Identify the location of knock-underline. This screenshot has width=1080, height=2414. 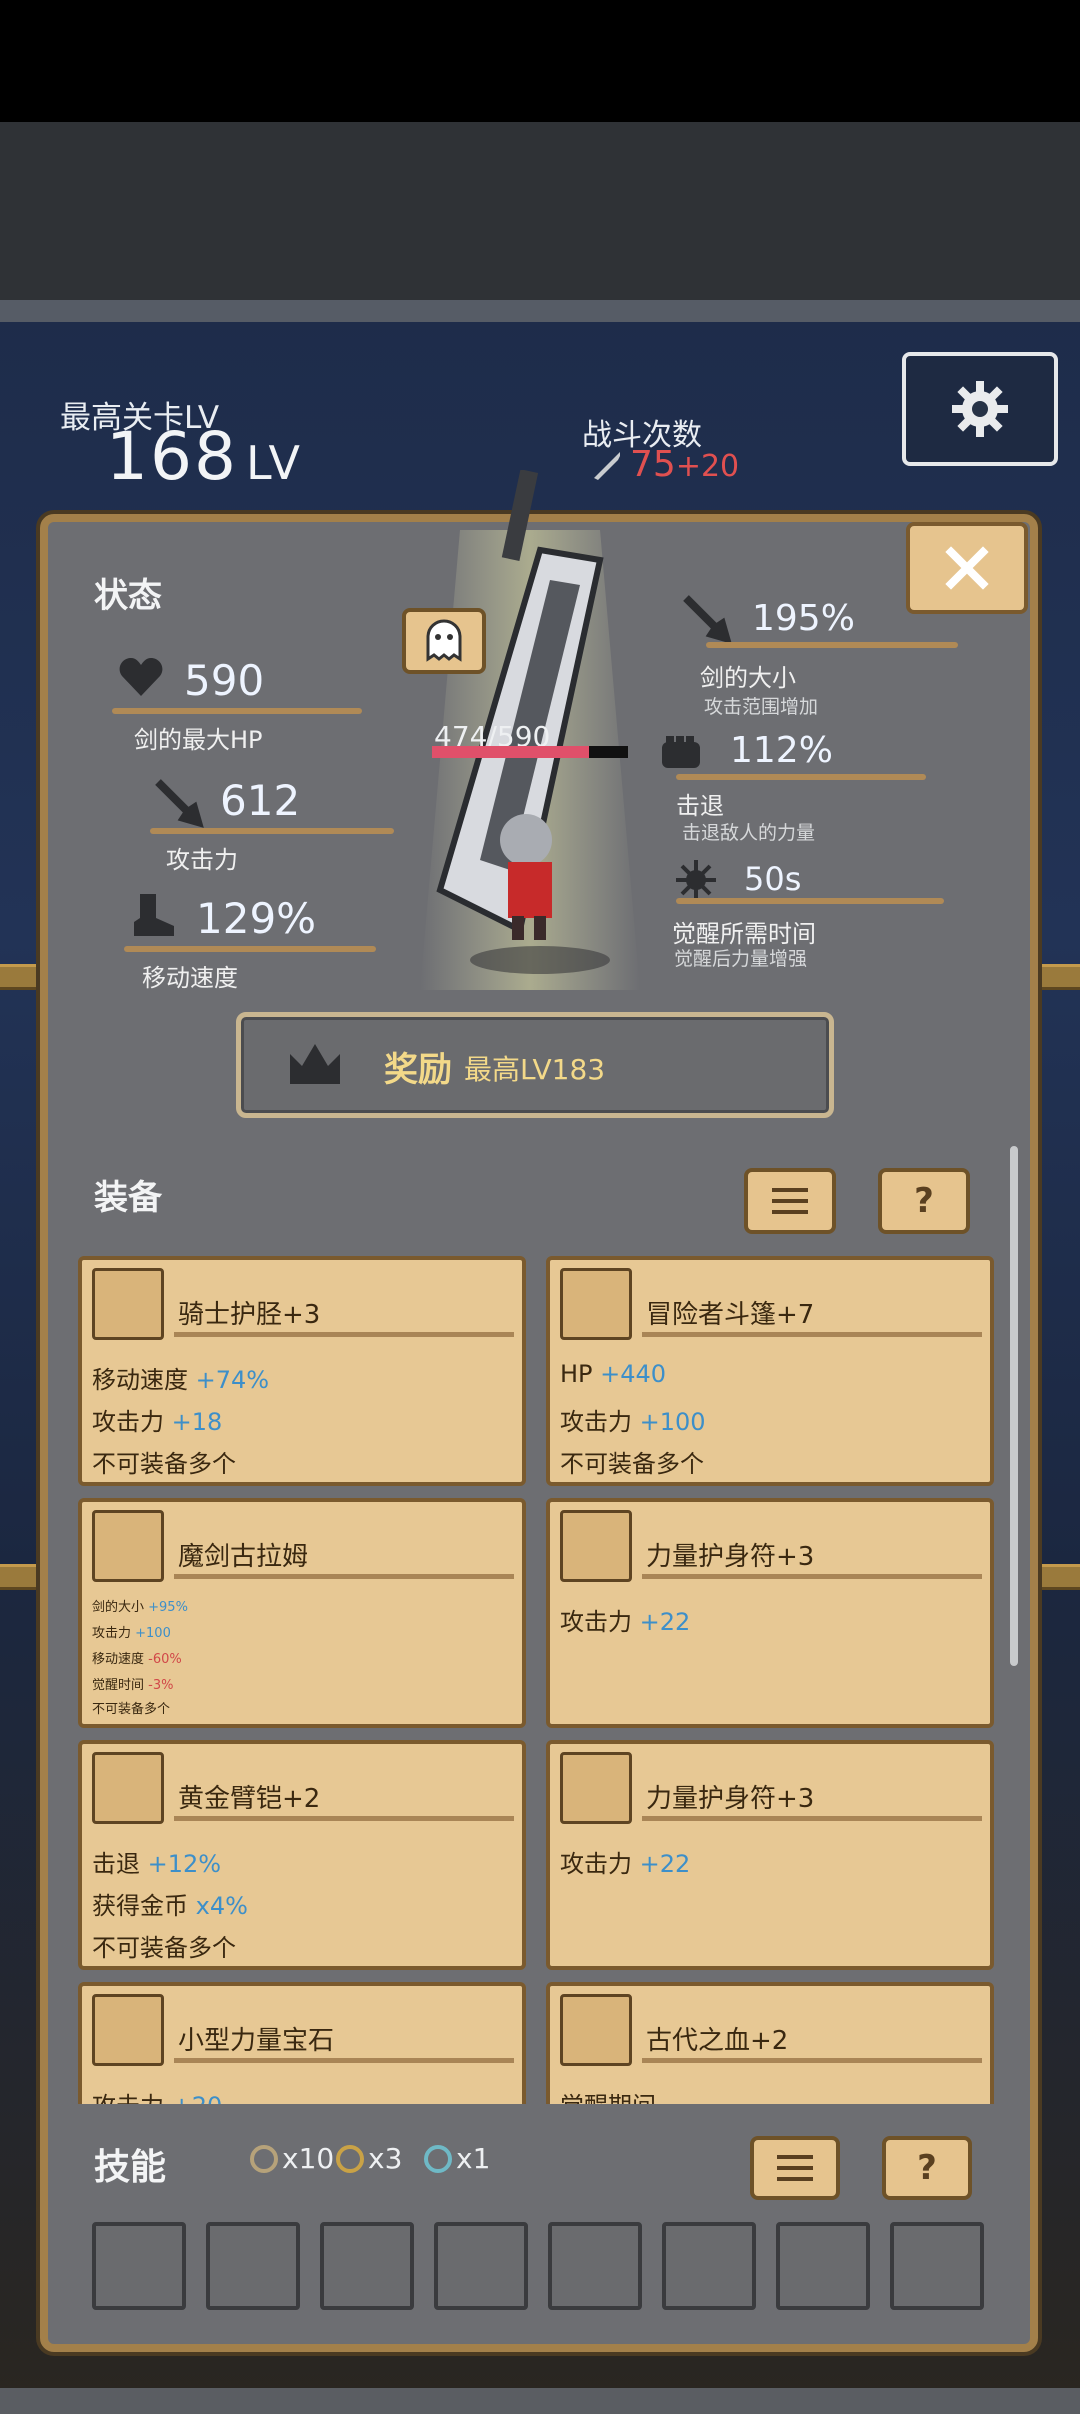
(801, 777).